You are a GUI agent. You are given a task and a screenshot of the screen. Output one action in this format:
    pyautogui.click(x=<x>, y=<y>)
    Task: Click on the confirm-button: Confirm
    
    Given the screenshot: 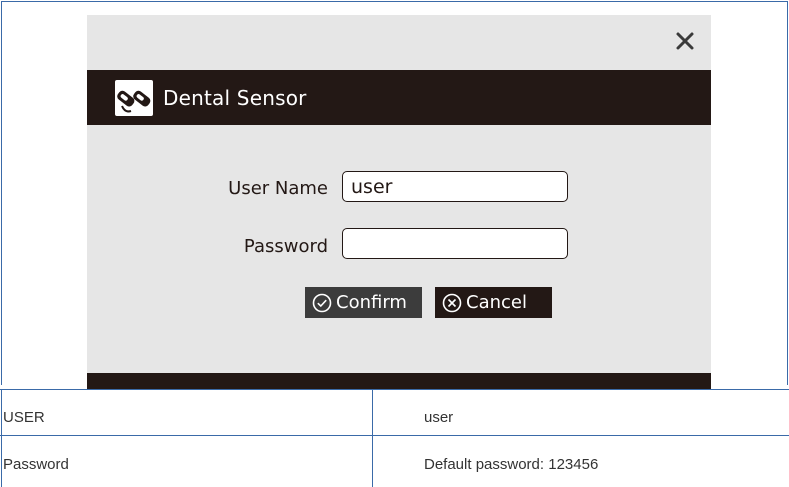 What is the action you would take?
    pyautogui.click(x=363, y=302)
    